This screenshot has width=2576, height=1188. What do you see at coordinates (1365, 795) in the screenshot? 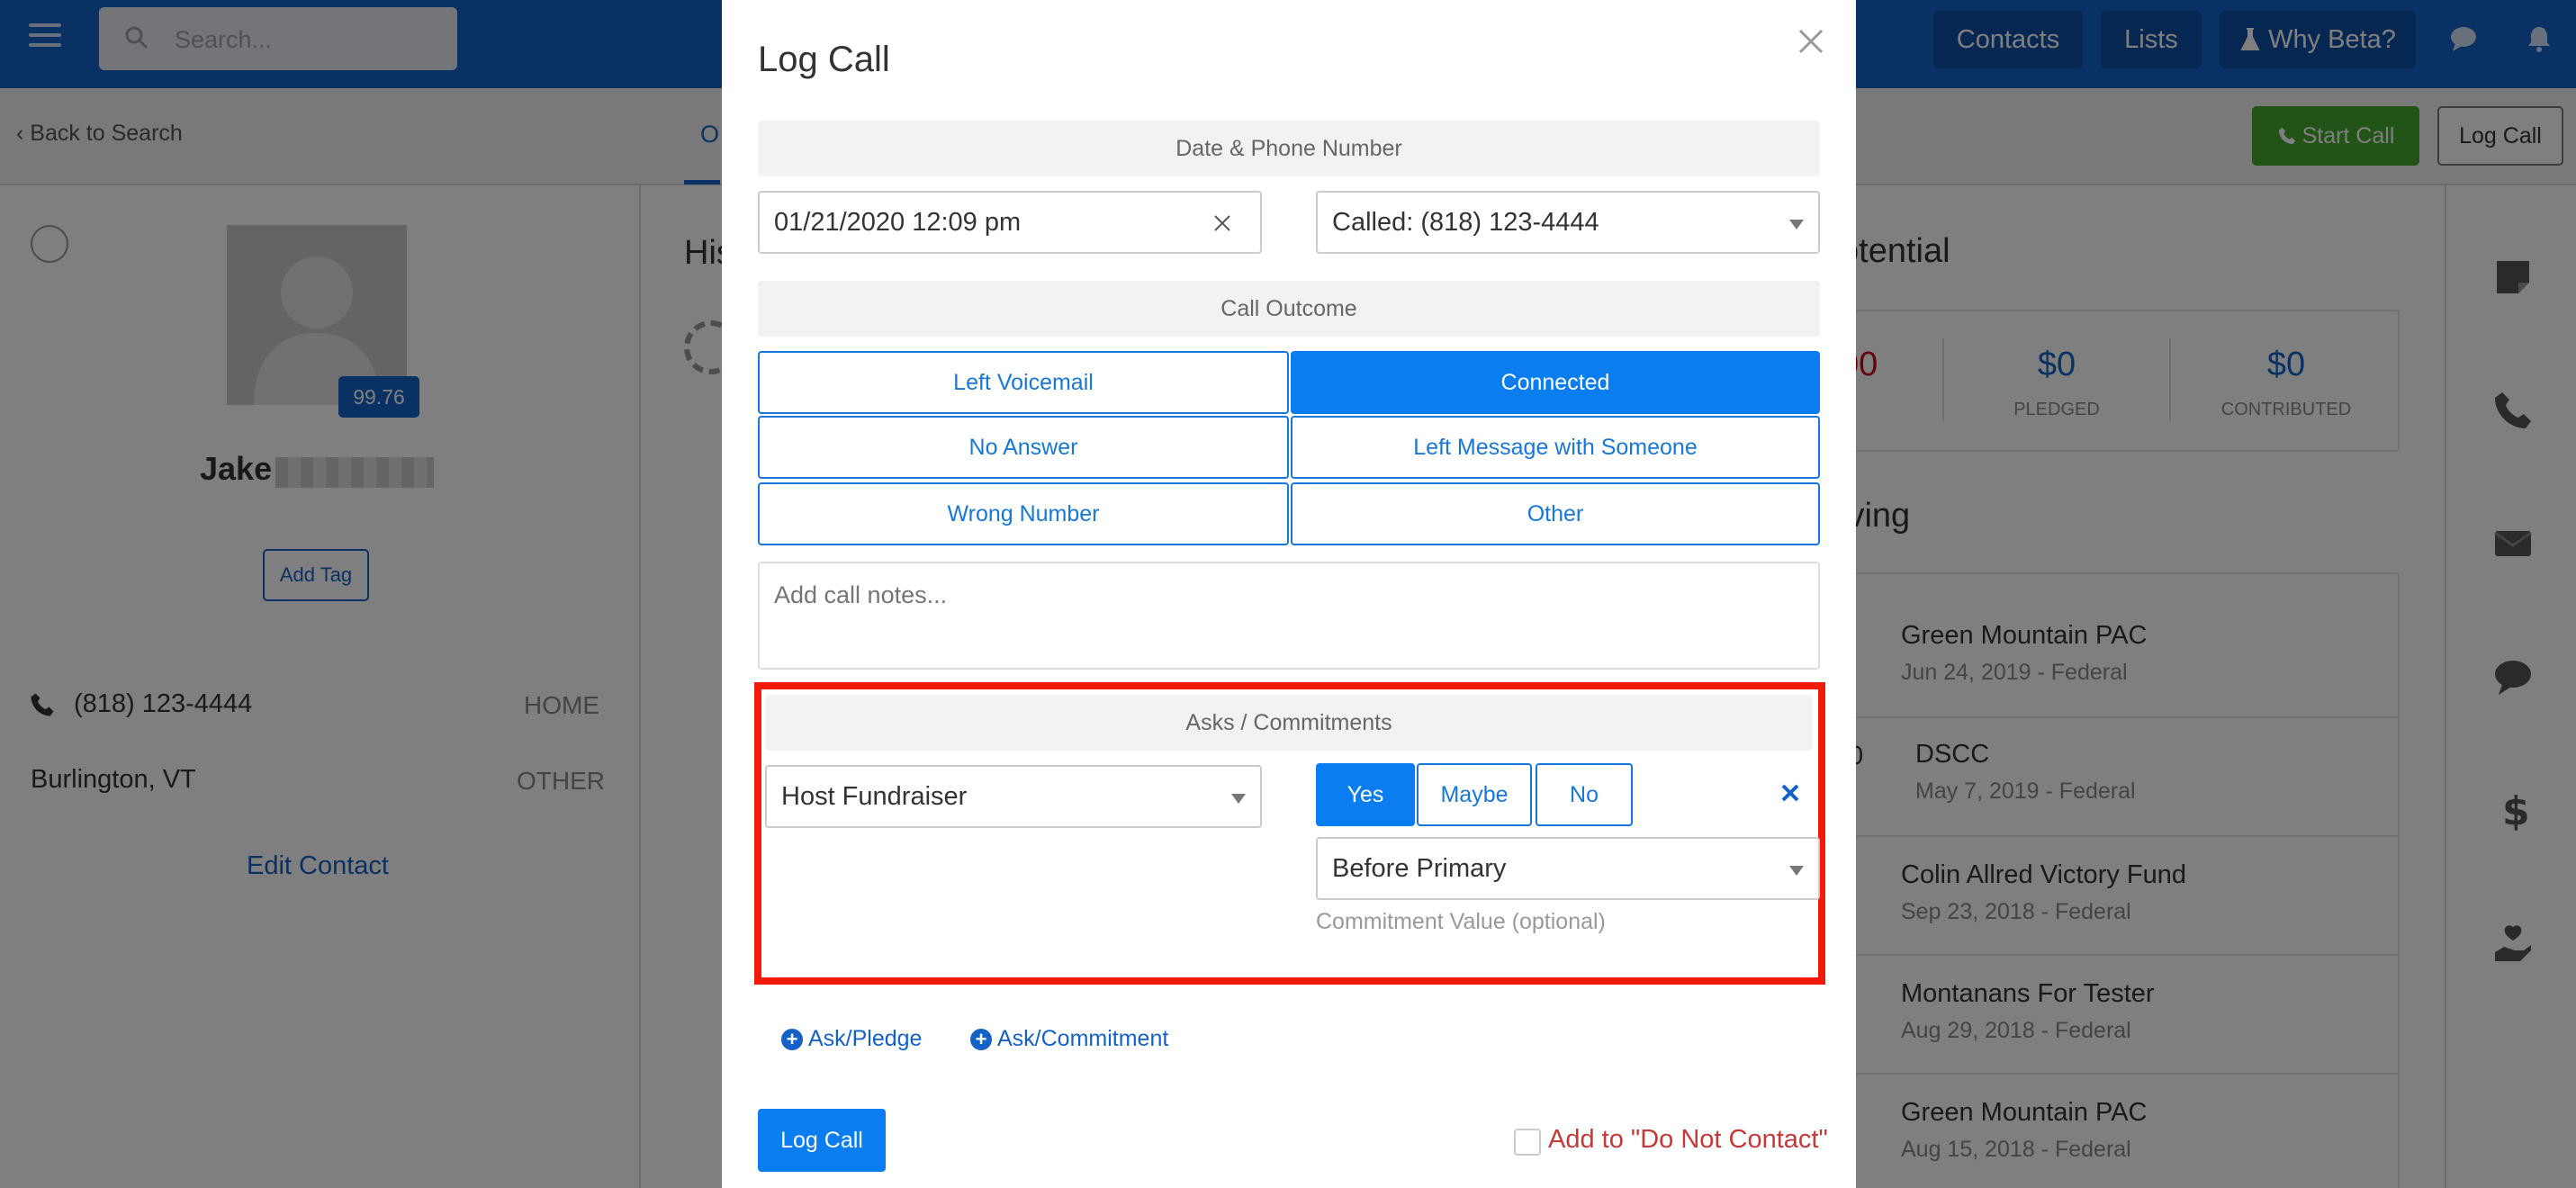
I see `commitment-yes-button: Yes` at bounding box center [1365, 795].